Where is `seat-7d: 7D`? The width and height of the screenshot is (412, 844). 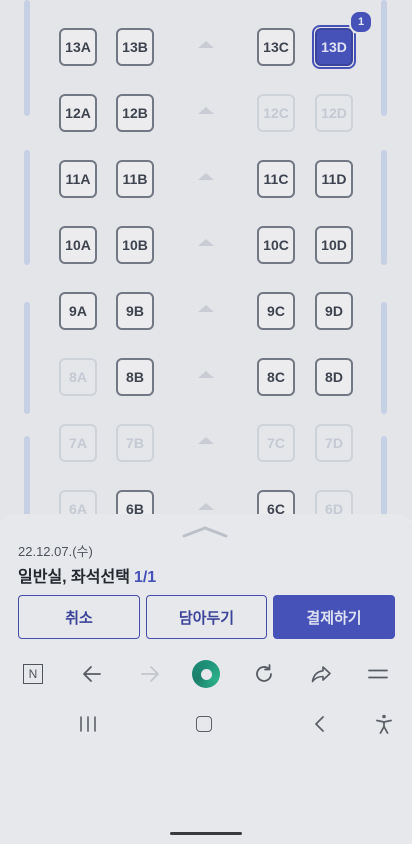
seat-7d: 7D is located at coordinates (334, 443).